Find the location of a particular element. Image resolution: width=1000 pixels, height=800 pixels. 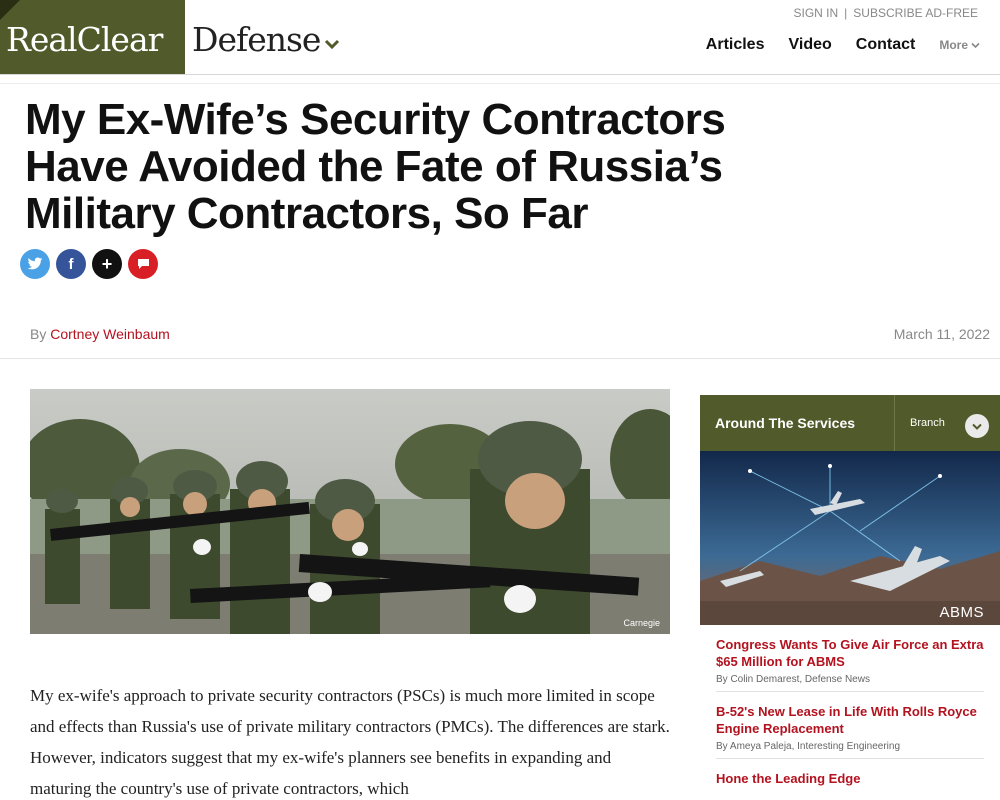

account-links: SIGN IN | SUBSCRIBE AD-FREE is located at coordinates (886, 13).